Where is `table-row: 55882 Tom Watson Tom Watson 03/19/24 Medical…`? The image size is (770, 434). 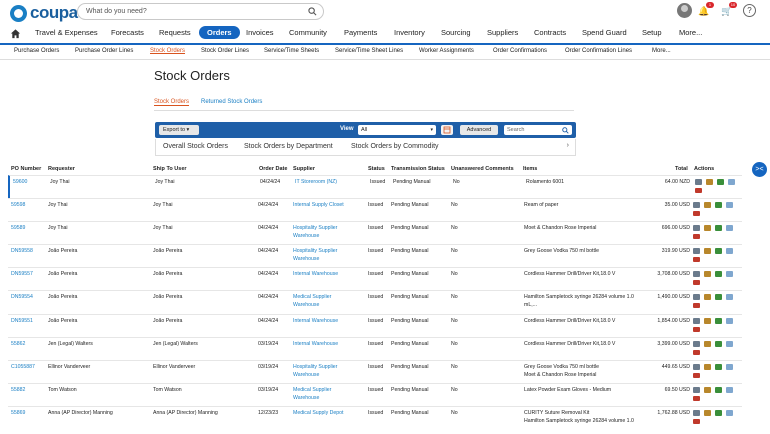 table-row: 55882 Tom Watson Tom Watson 03/19/24 Medical… is located at coordinates (375, 394).